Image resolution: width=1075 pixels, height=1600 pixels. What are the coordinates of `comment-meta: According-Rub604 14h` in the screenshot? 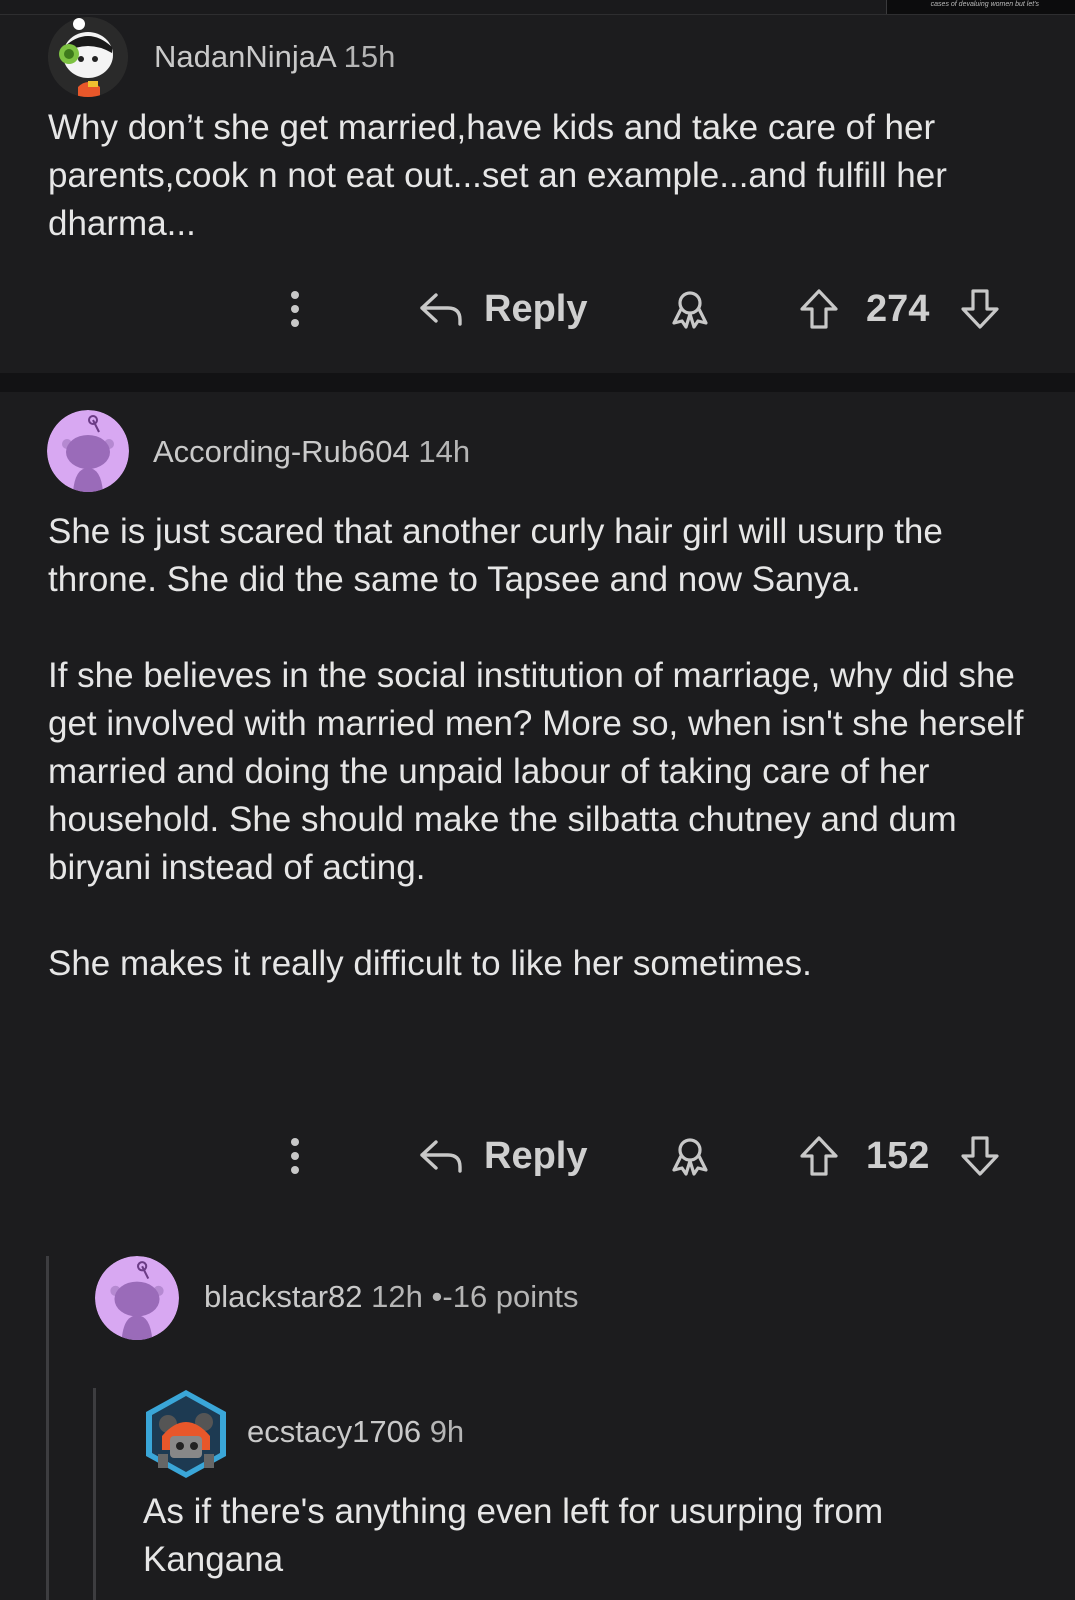 It's located at (311, 452).